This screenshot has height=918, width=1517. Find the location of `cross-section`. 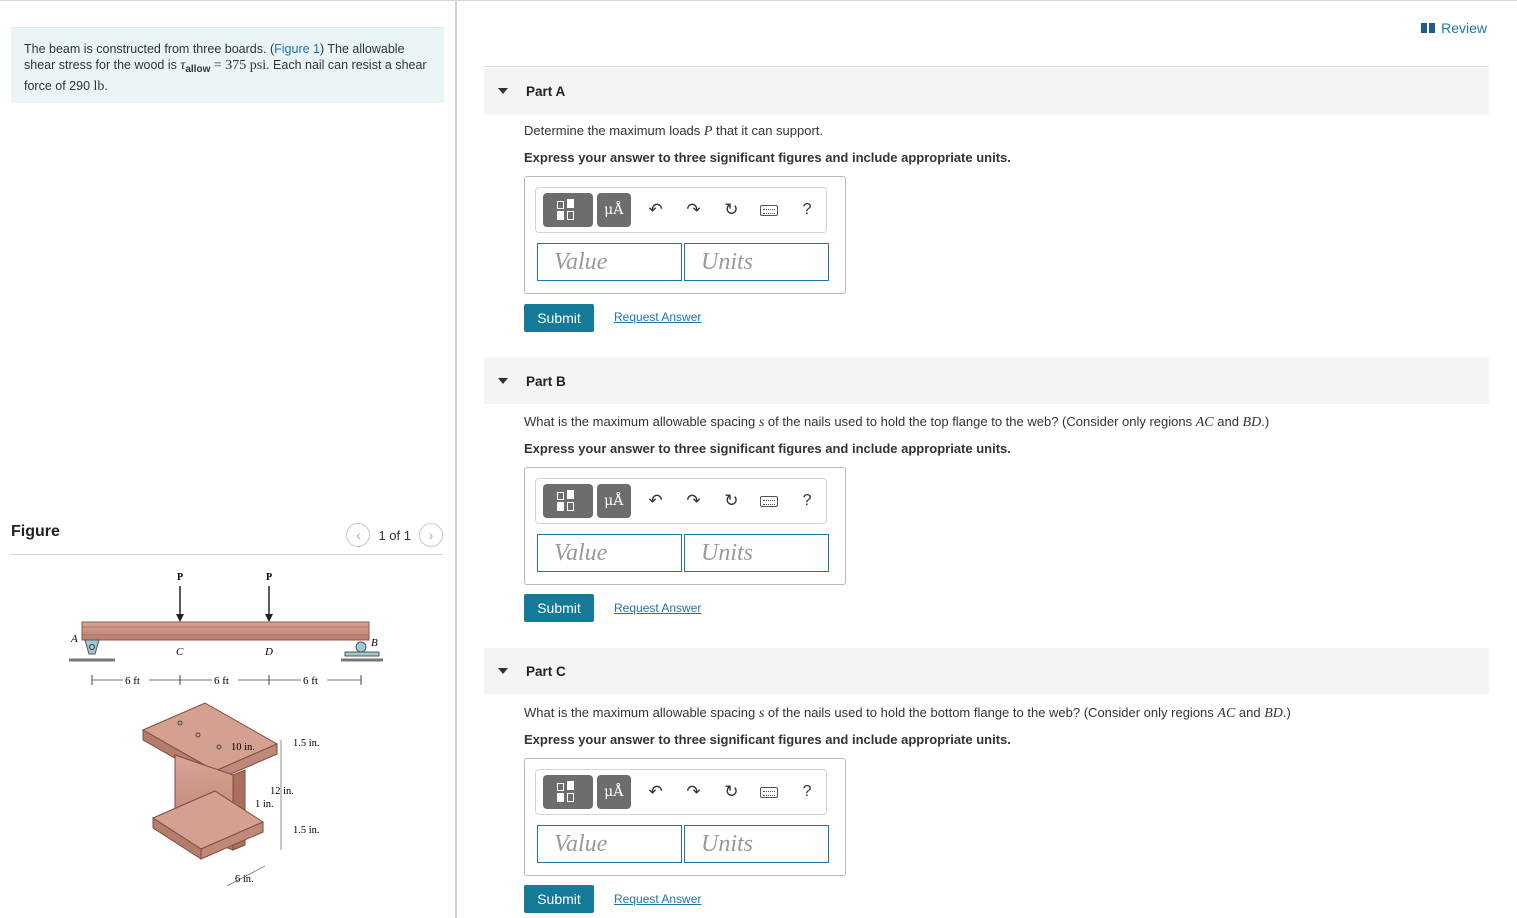

cross-section is located at coordinates (210, 781).